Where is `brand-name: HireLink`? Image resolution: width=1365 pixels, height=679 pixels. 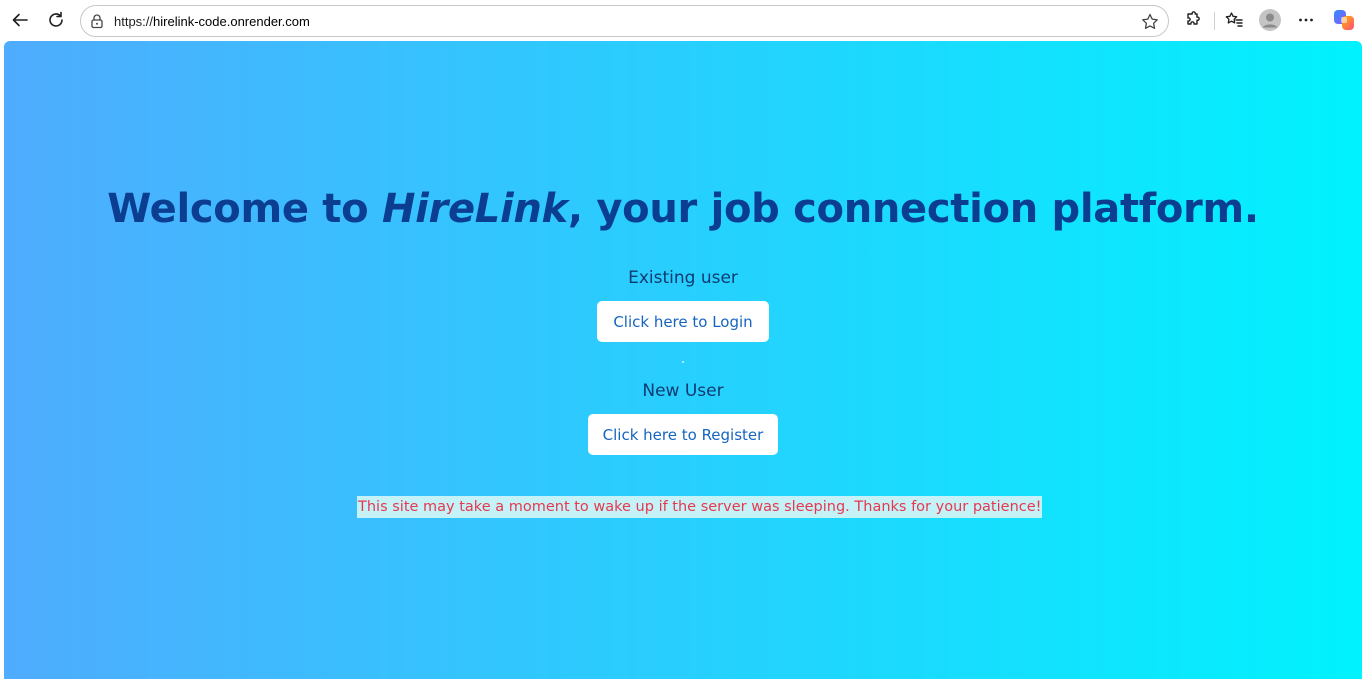
brand-name: HireLink is located at coordinates (474, 209).